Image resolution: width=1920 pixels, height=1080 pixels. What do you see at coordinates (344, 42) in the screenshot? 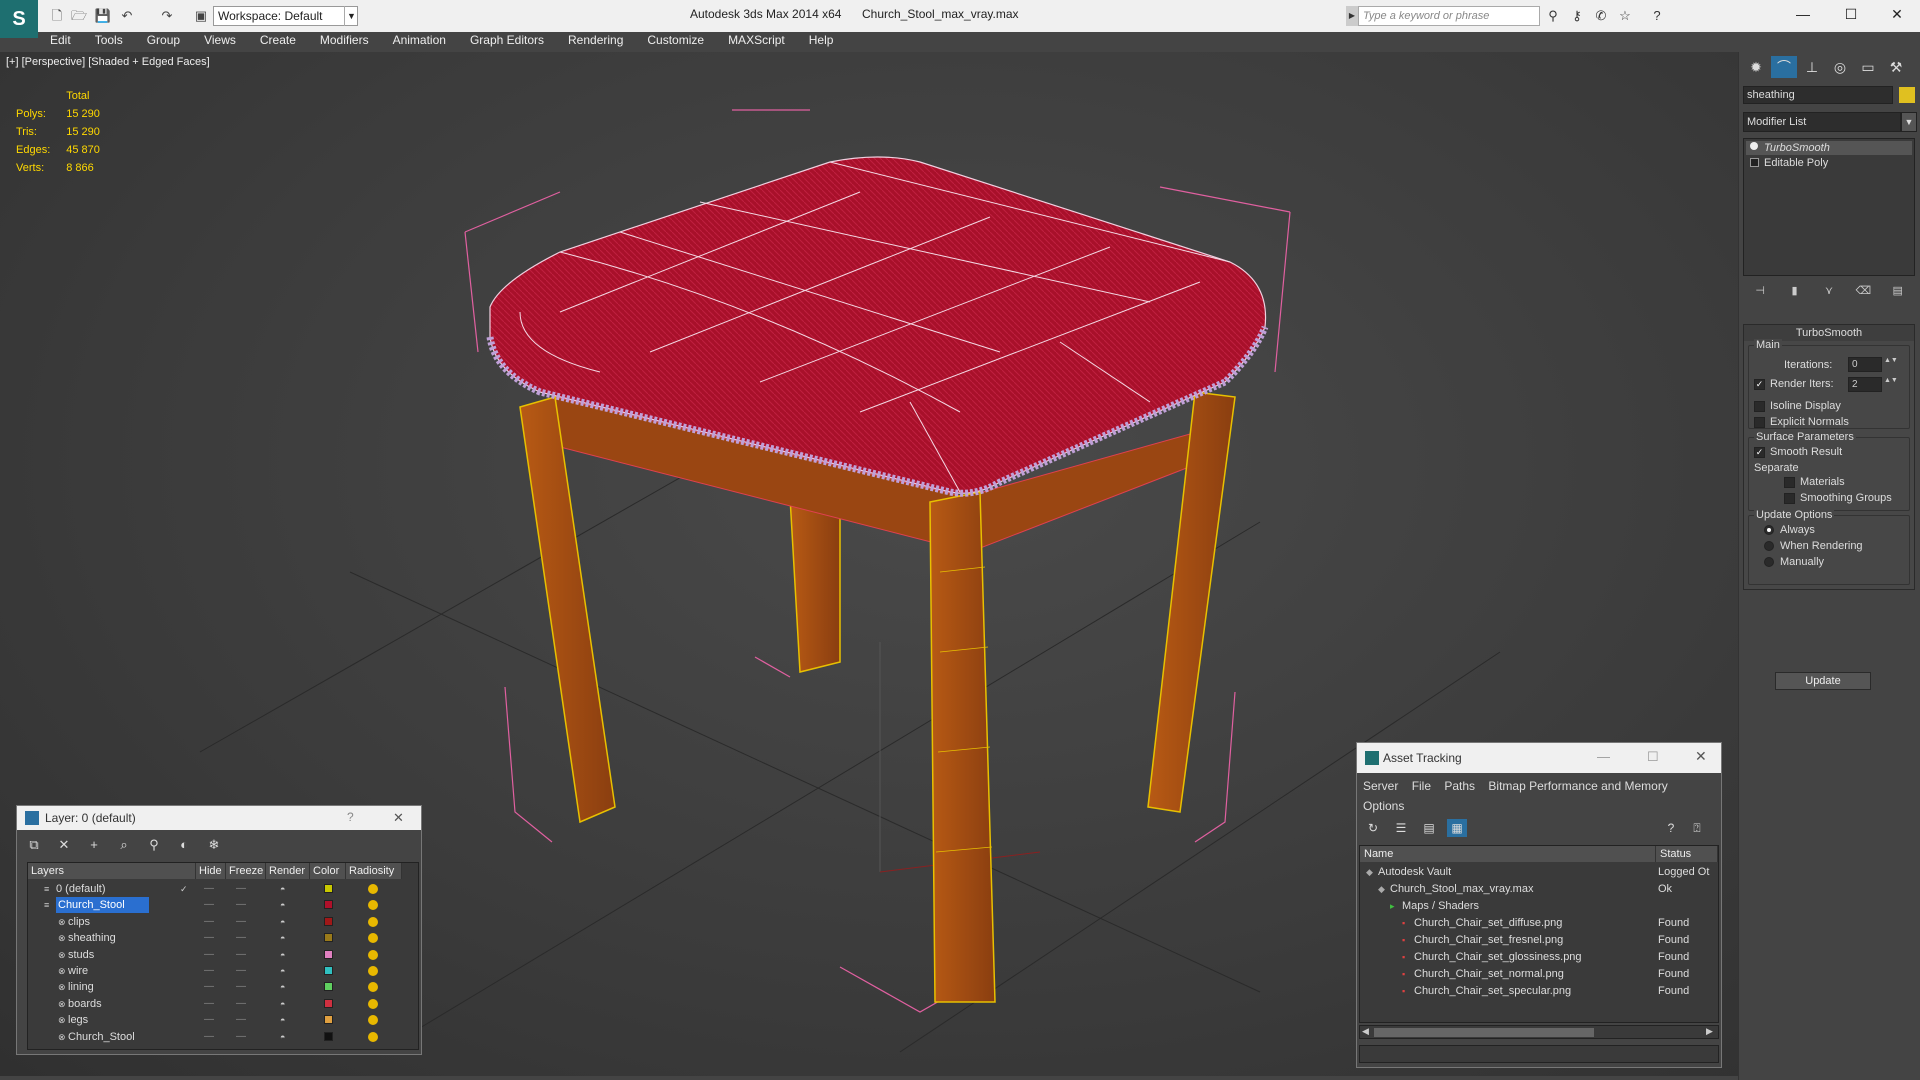
I see `menu-modifiers: Modifiers` at bounding box center [344, 42].